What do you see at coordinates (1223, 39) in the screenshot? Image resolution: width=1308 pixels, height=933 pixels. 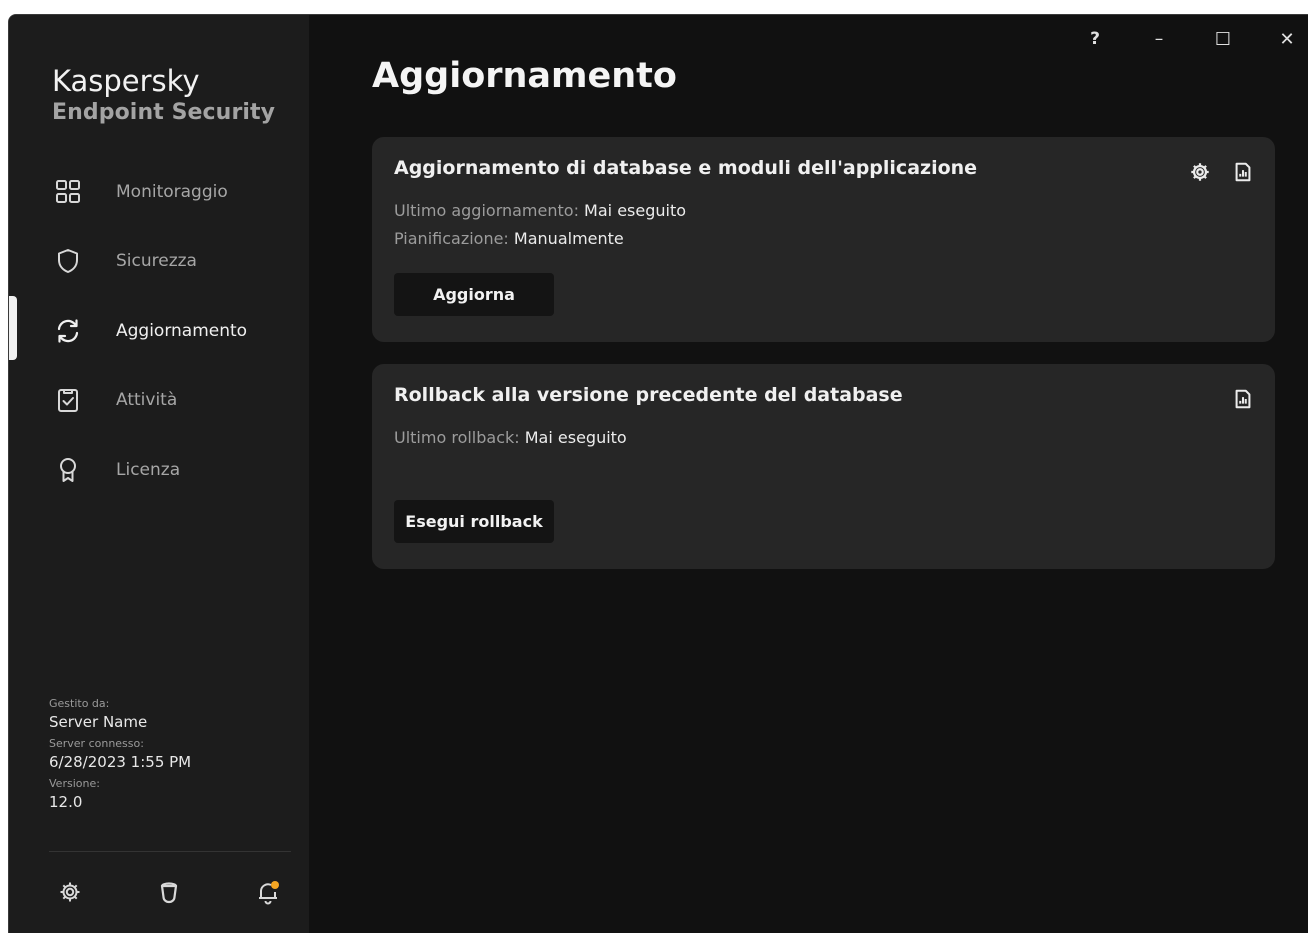 I see `maximize-button: ☐` at bounding box center [1223, 39].